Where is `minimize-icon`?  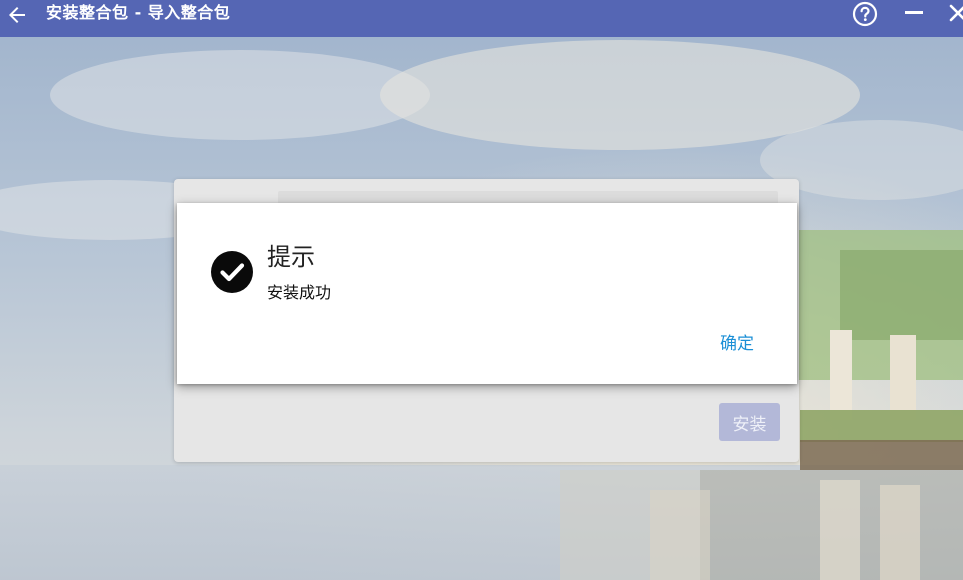 minimize-icon is located at coordinates (914, 12).